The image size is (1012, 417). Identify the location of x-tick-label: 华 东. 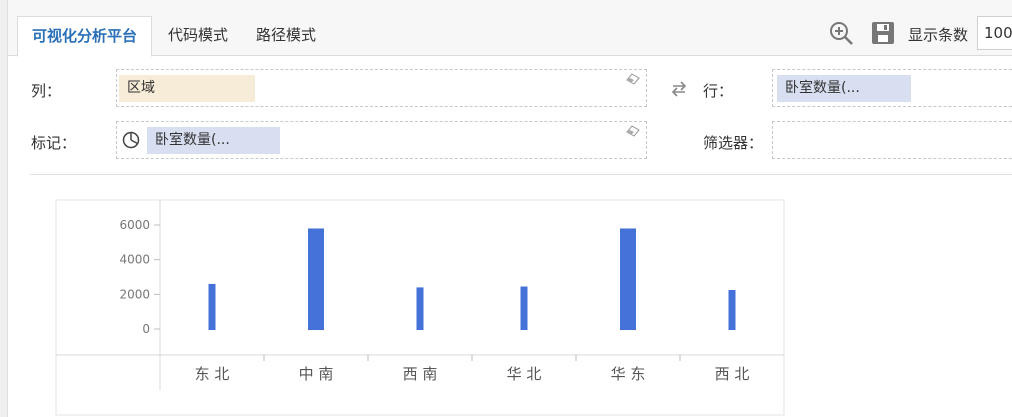
(628, 374).